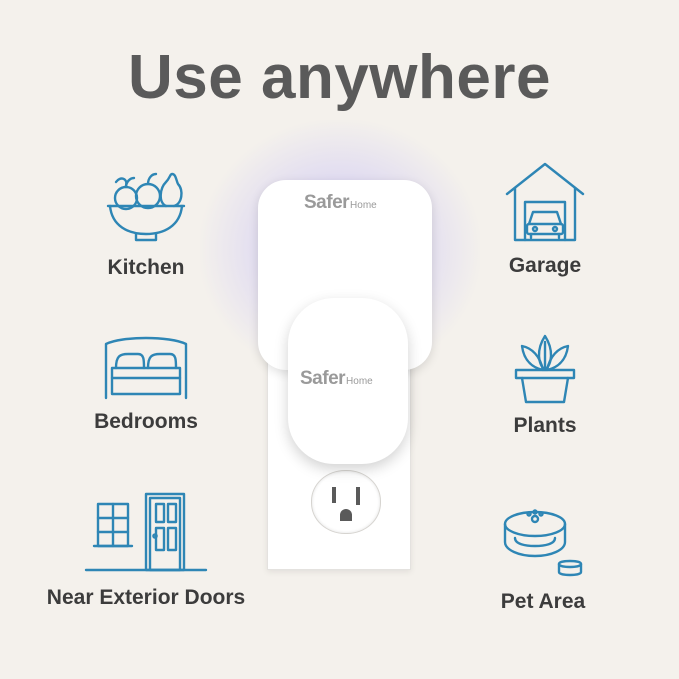  Describe the element at coordinates (545, 369) in the screenshot. I see `potted-plant-icon` at that location.